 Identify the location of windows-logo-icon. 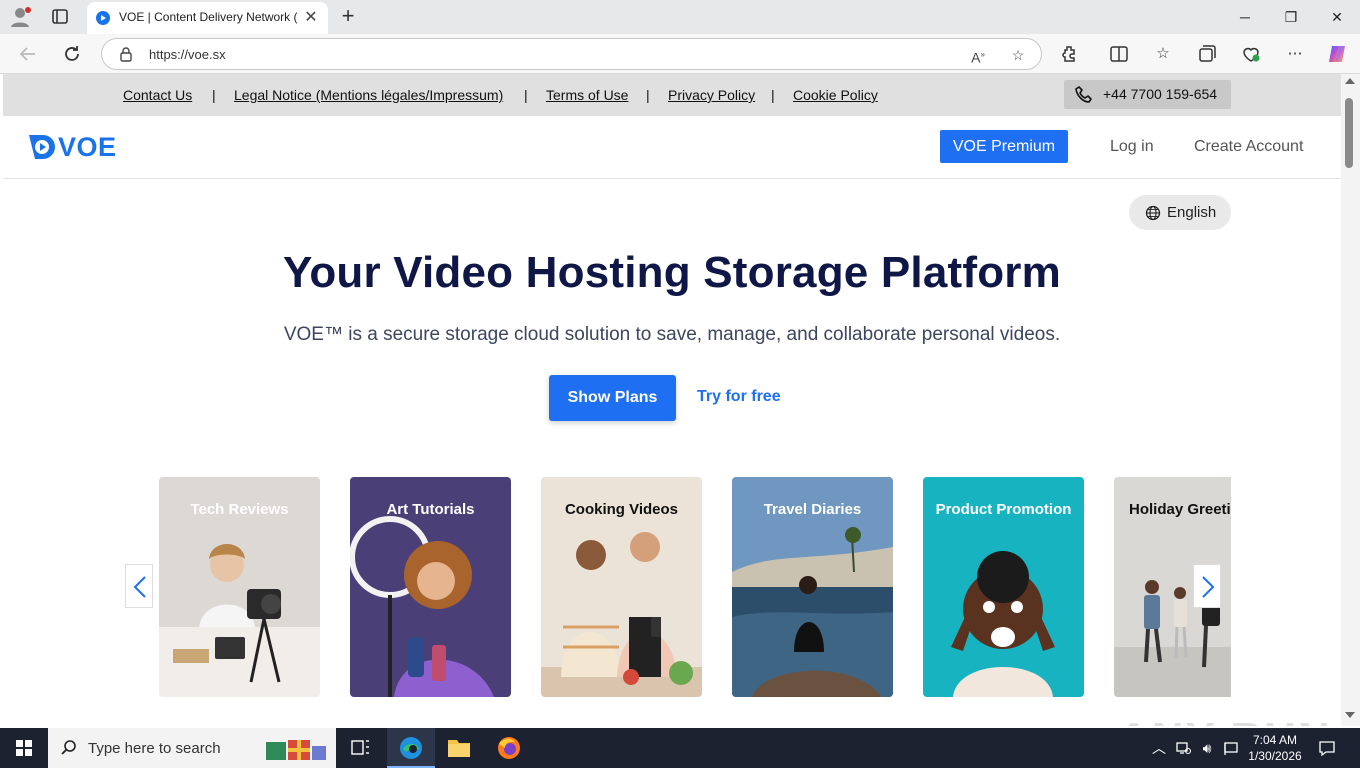
(24, 748).